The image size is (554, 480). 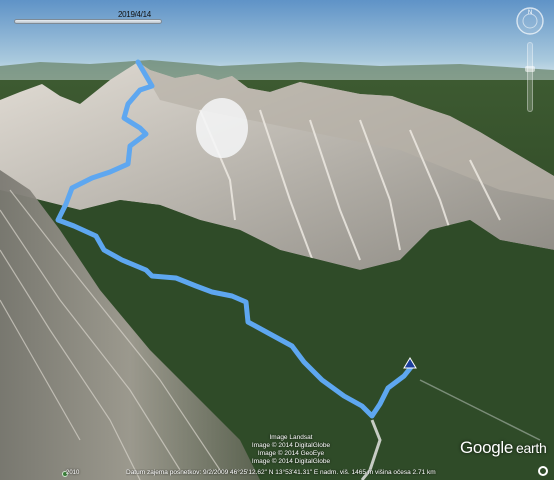 I want to click on time-slider: 2019/4/14, so click(x=88, y=18).